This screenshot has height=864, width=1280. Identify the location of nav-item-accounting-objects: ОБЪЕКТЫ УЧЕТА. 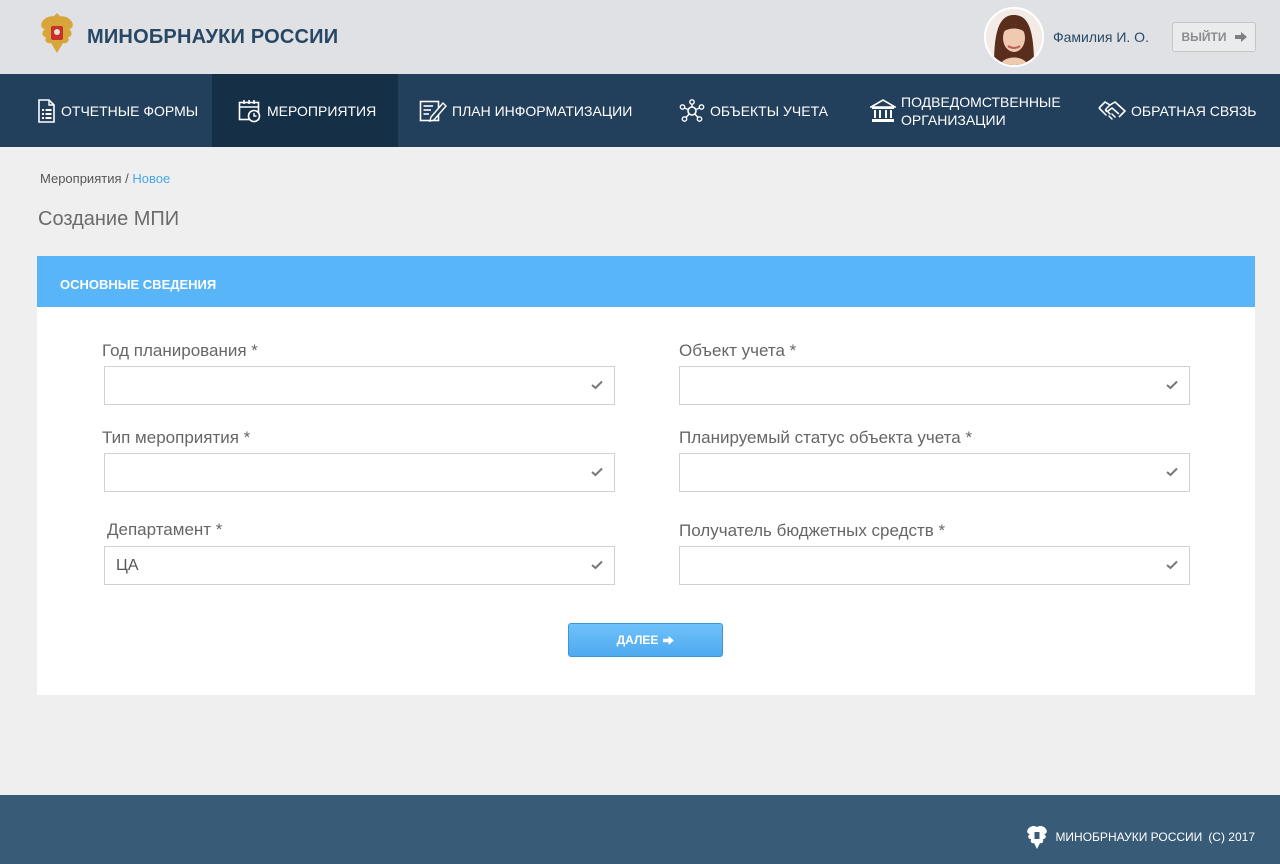
(750, 110).